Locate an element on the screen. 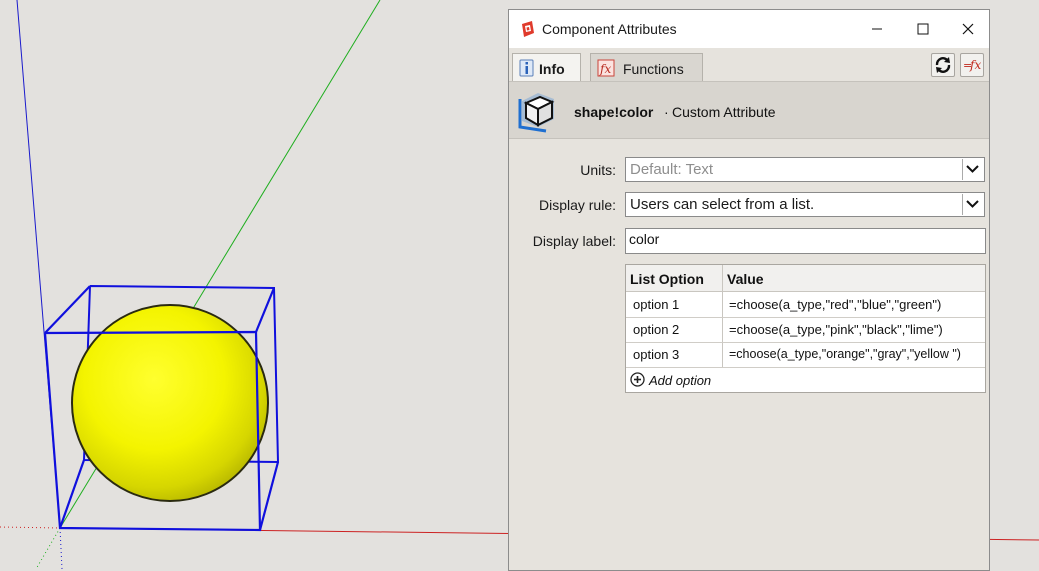 The width and height of the screenshot is (1039, 571). option-value: =choose(a_type,"red","blue","green") is located at coordinates (835, 304).